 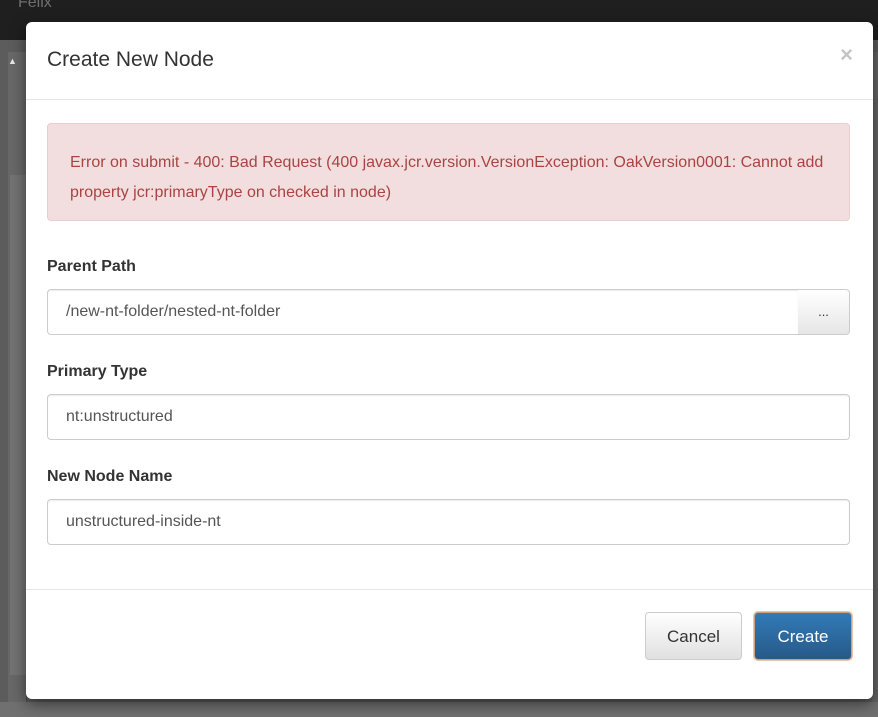 What do you see at coordinates (803, 636) in the screenshot?
I see `create-button: Create` at bounding box center [803, 636].